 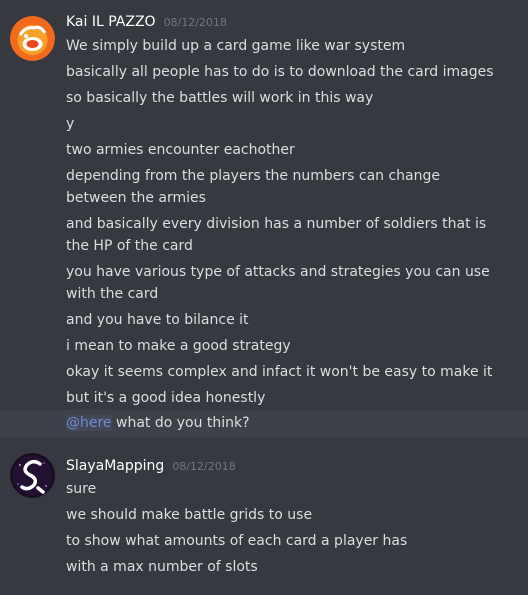 I want to click on message-line: i mean to make a good strategy, so click(x=178, y=346).